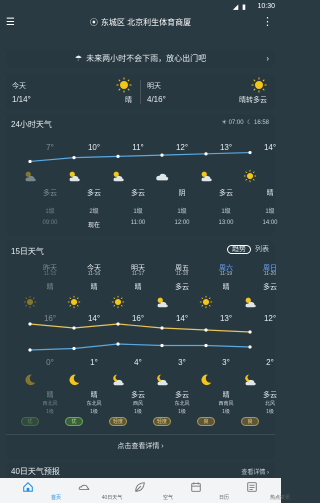  I want to click on top-header: ☰ ⦿ 东城区 北京利生体育商厦 ⋮, so click(140, 22).